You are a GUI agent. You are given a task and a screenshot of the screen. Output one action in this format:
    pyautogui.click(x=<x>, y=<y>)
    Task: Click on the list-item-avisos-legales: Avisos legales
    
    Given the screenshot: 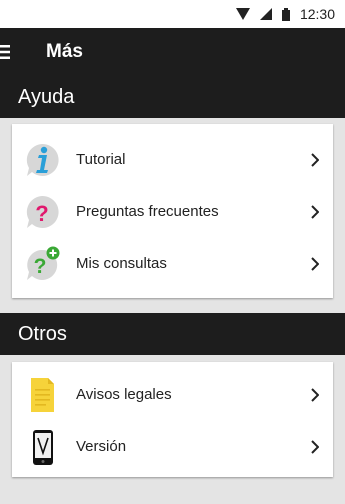 What is the action you would take?
    pyautogui.click(x=172, y=394)
    